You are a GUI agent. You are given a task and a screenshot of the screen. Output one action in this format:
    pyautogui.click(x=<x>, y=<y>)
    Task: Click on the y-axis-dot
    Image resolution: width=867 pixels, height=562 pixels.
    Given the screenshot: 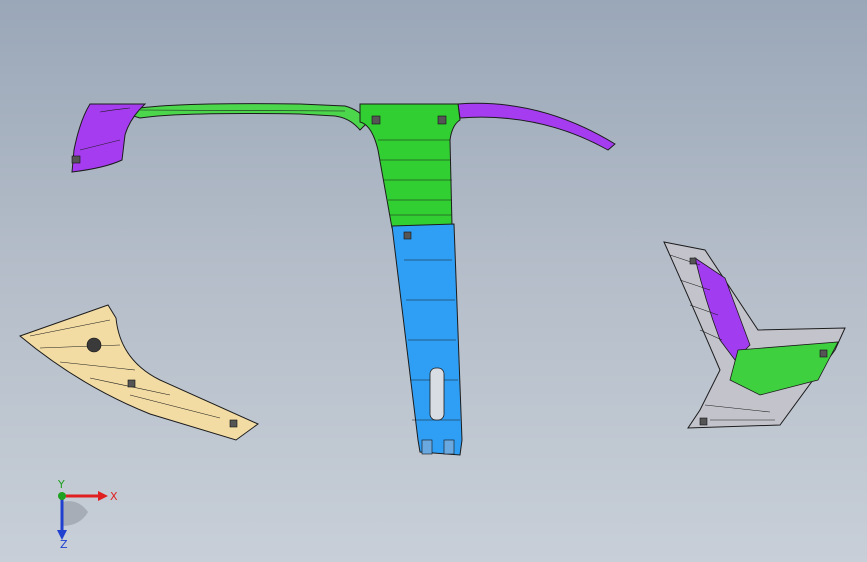 What is the action you would take?
    pyautogui.click(x=62, y=496)
    